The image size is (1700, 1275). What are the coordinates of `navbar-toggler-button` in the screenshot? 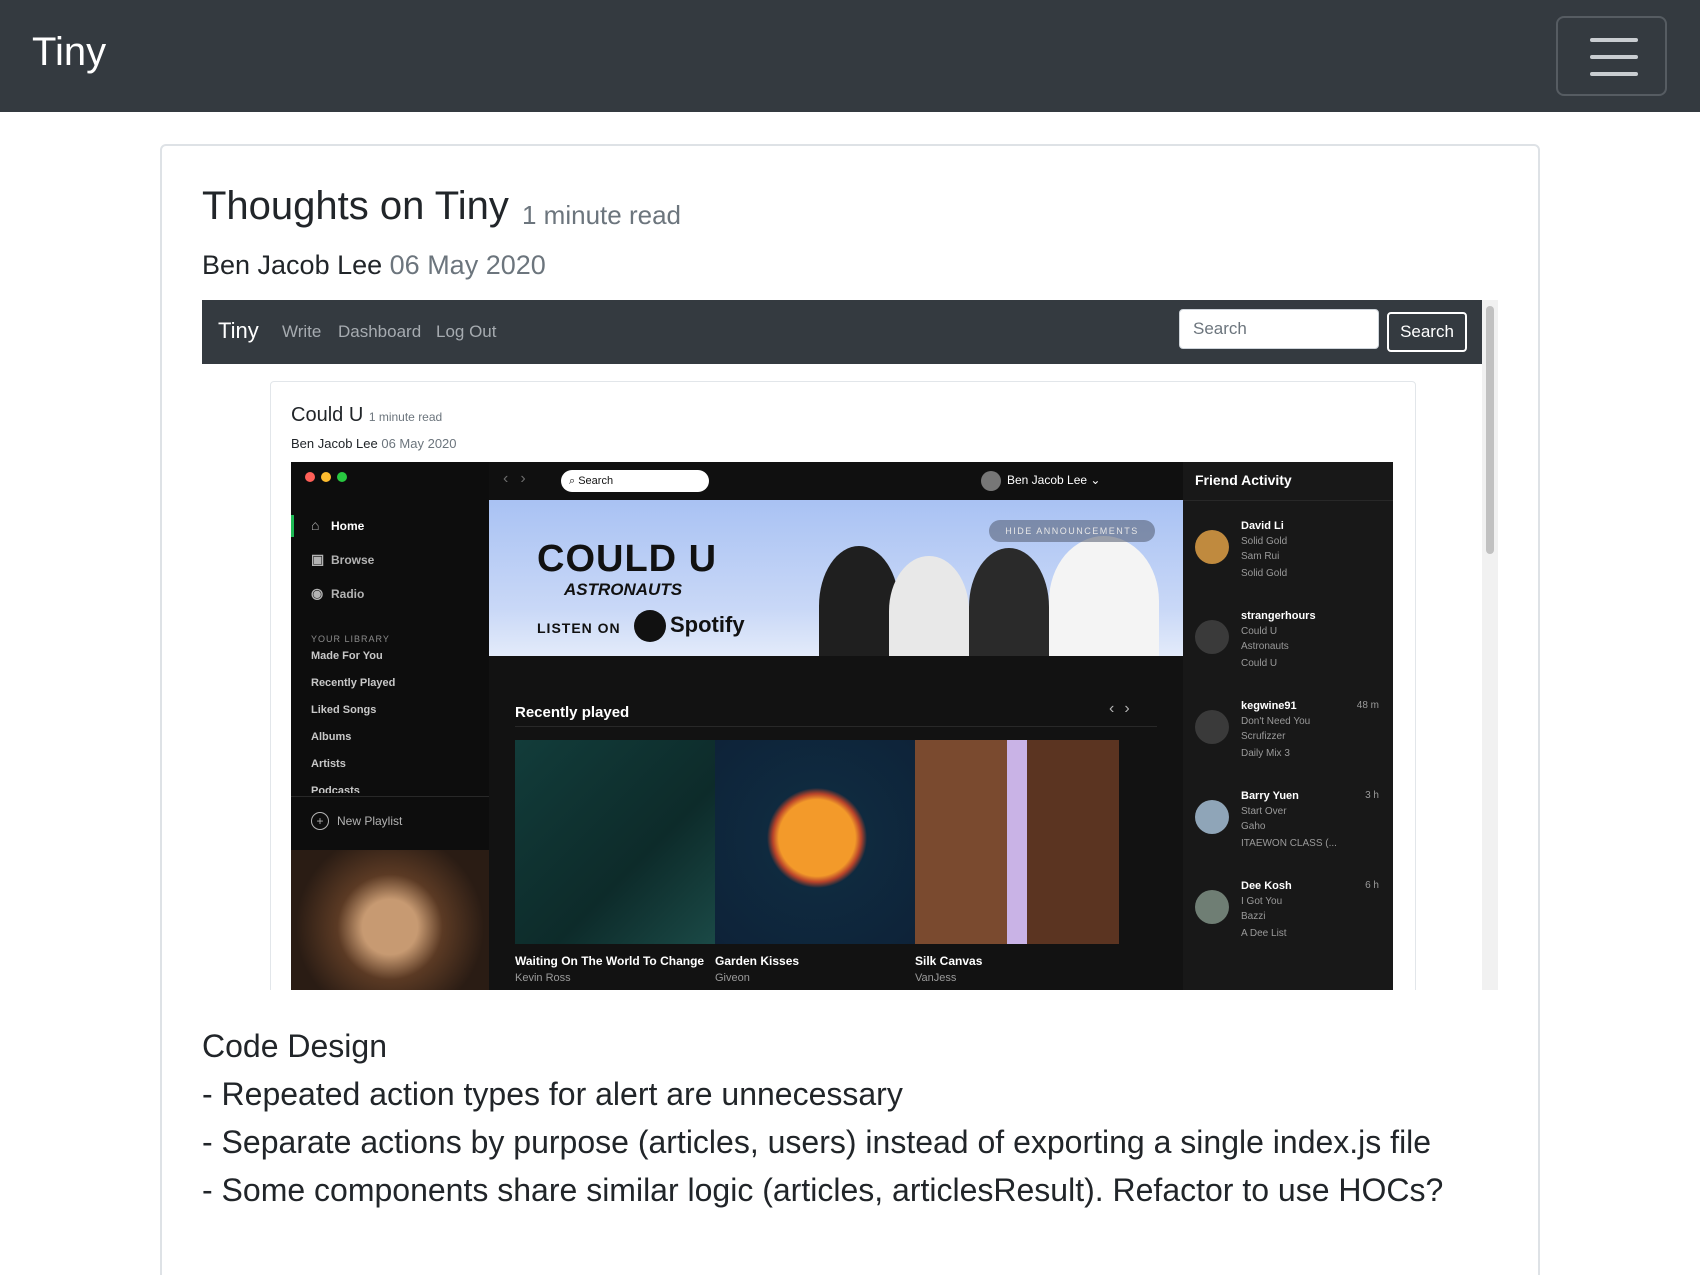 It's located at (1611, 56).